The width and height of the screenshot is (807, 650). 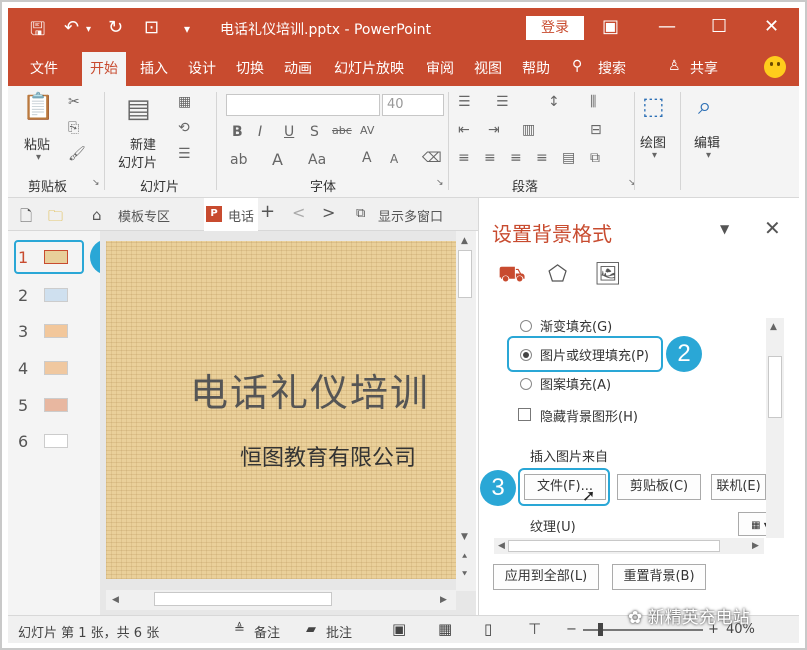 I want to click on back-icon: <, so click(x=298, y=212).